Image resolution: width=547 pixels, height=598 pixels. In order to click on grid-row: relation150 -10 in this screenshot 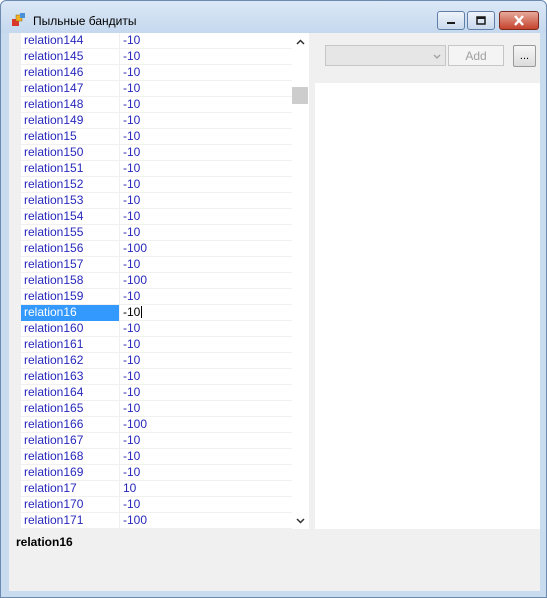, I will do `click(160, 153)`.